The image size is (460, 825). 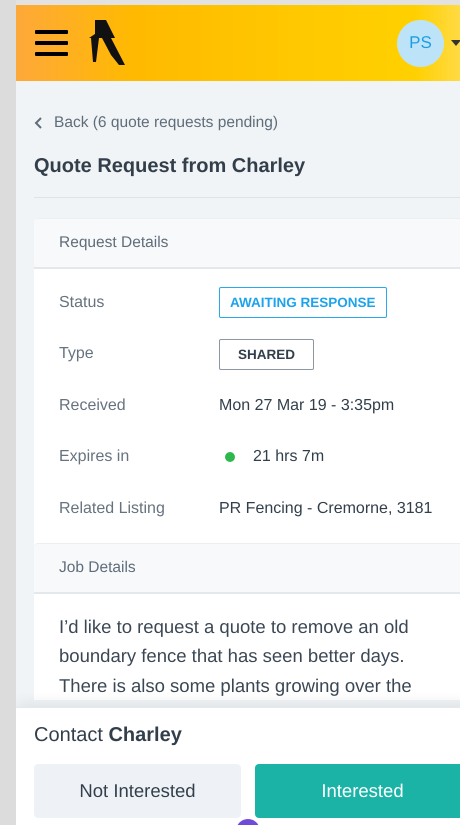 I want to click on detail-label: Status, so click(x=82, y=303).